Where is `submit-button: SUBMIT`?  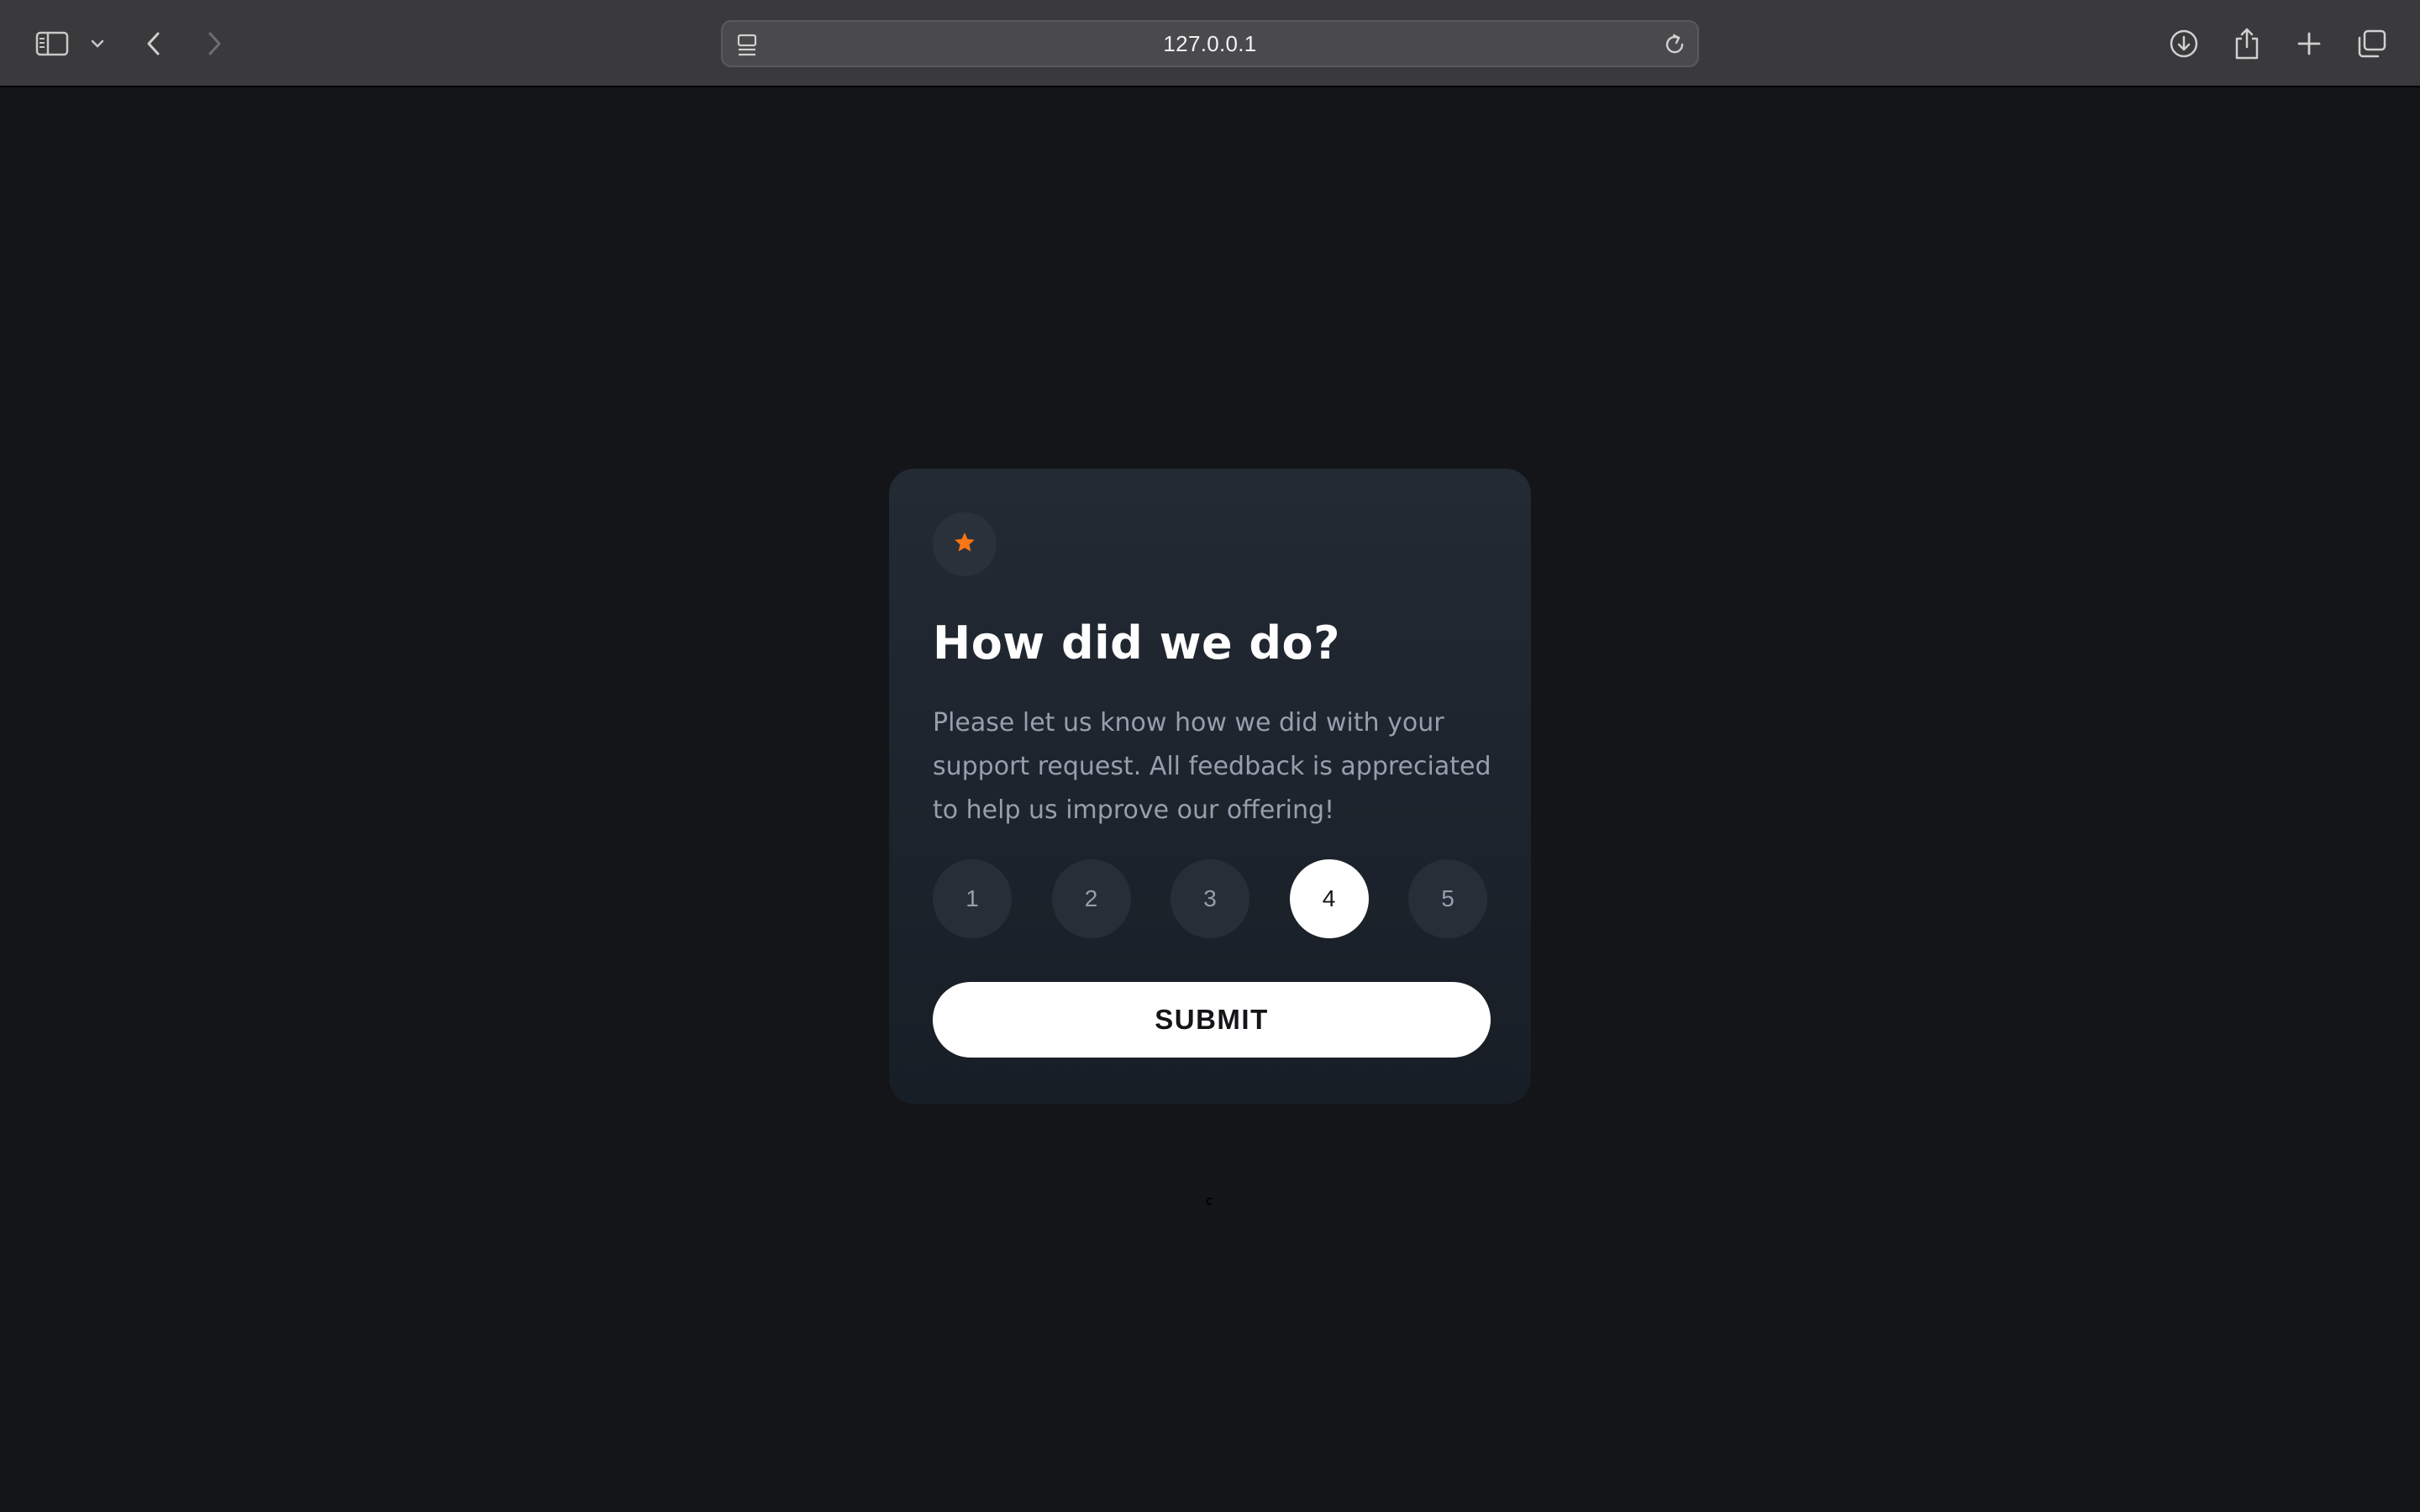
submit-button: SUBMIT is located at coordinates (1212, 1020).